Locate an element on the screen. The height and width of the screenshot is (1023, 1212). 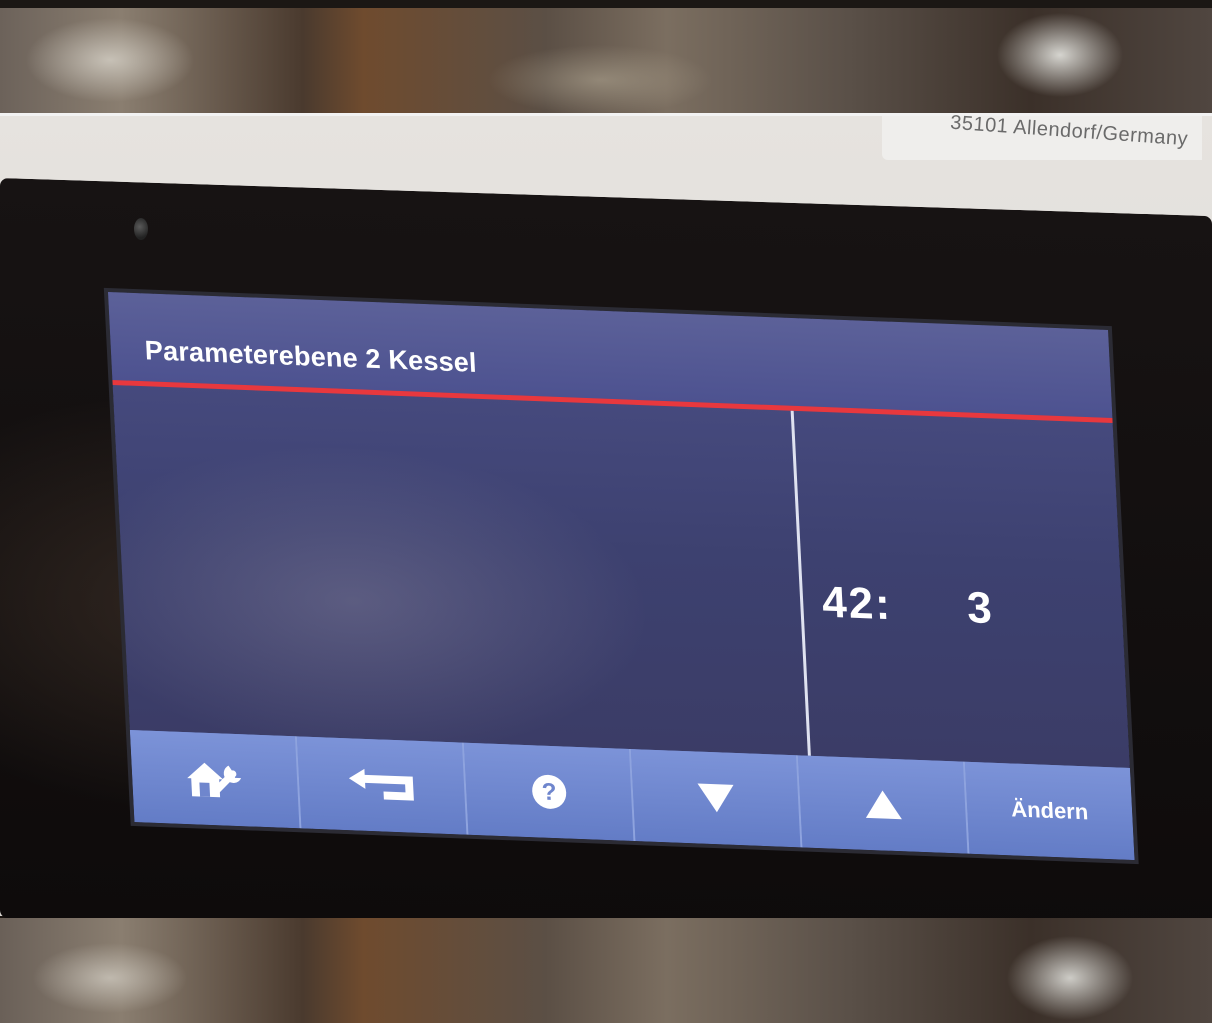
background-strip-top is located at coordinates (606, 56).